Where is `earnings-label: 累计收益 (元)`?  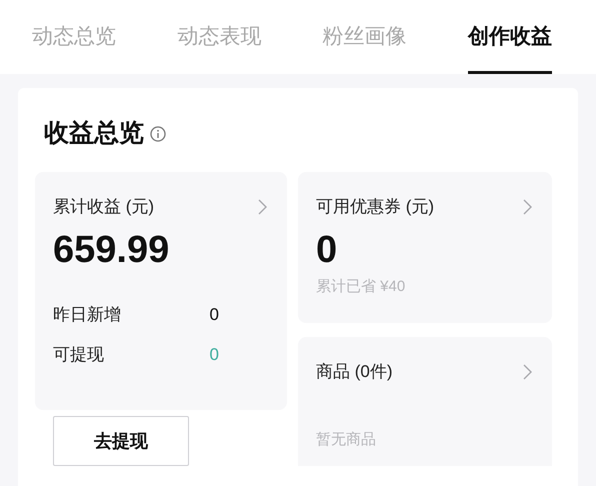 earnings-label: 累计收益 (元) is located at coordinates (103, 207).